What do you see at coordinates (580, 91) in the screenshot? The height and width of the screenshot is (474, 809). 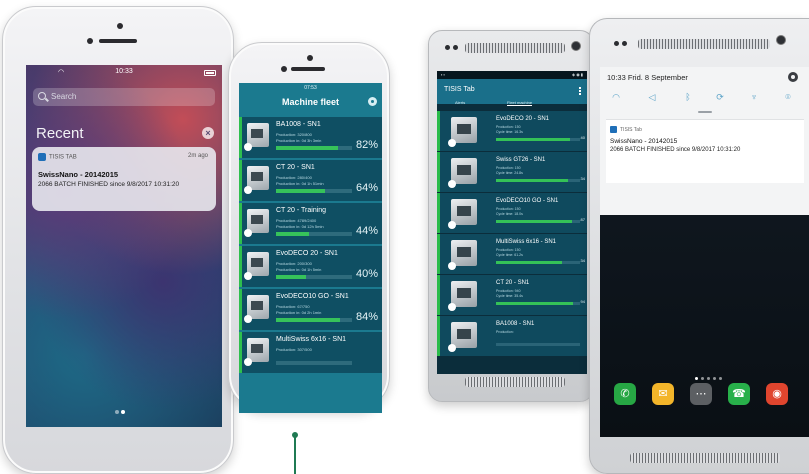 I see `overflow-menu-icon` at bounding box center [580, 91].